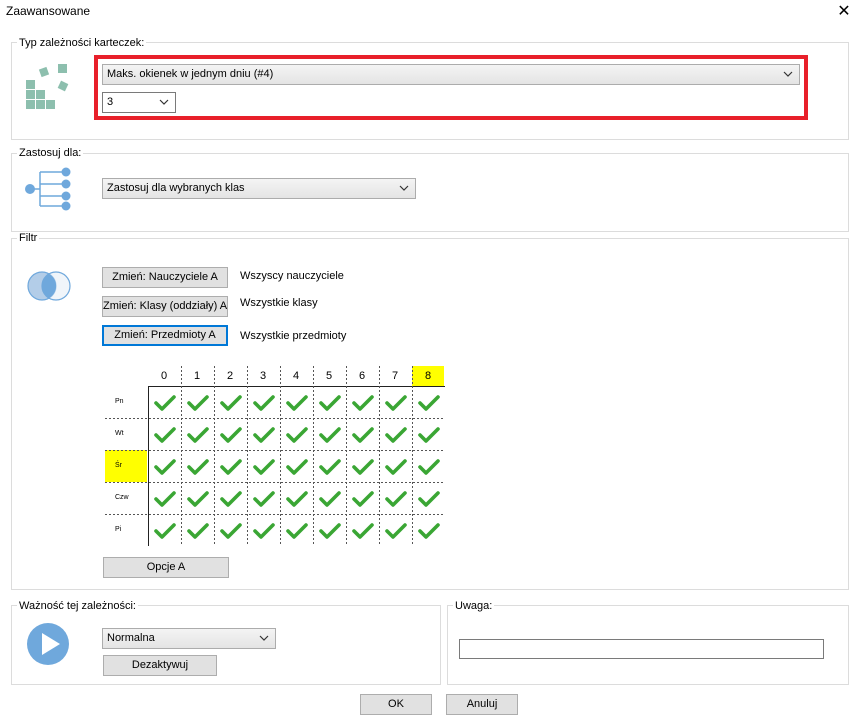 The width and height of the screenshot is (860, 722). I want to click on play-icon, so click(48, 644).